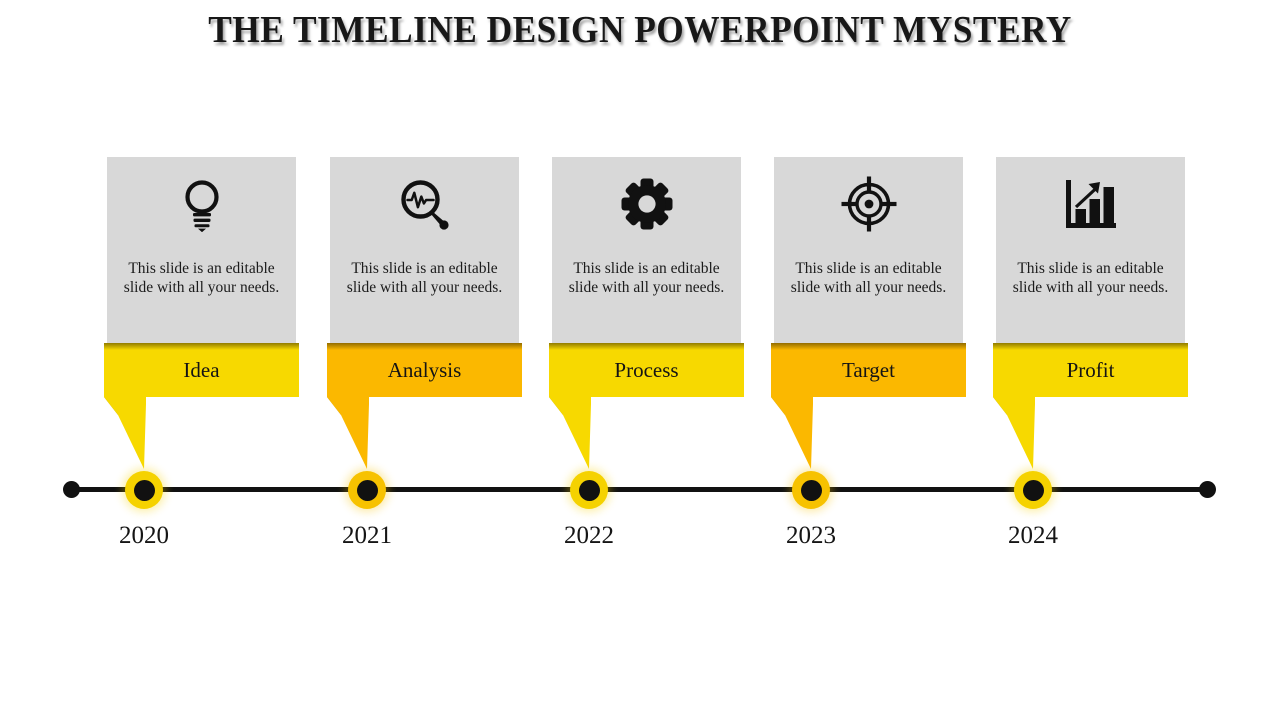 This screenshot has width=1280, height=720. I want to click on timeline-year-label: 2021, so click(367, 535).